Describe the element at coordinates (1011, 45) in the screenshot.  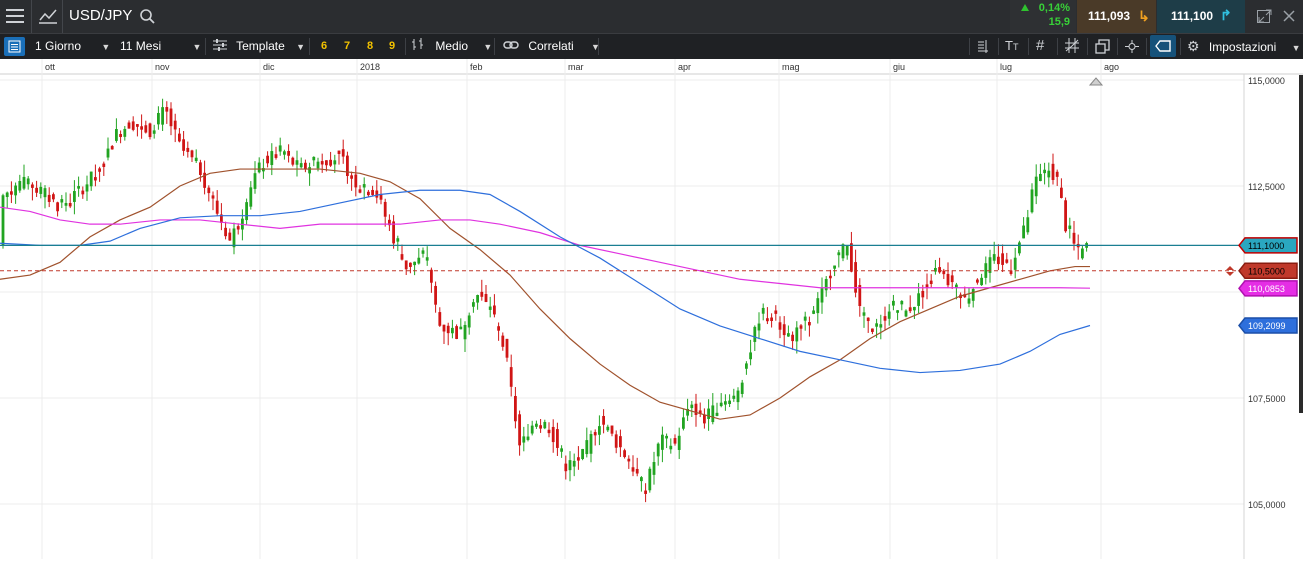
I see `text-size-icon: TT` at that location.